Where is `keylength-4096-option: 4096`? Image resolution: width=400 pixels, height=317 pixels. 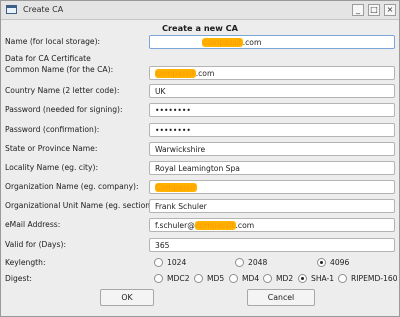
keylength-4096-option: 4096 is located at coordinates (333, 262).